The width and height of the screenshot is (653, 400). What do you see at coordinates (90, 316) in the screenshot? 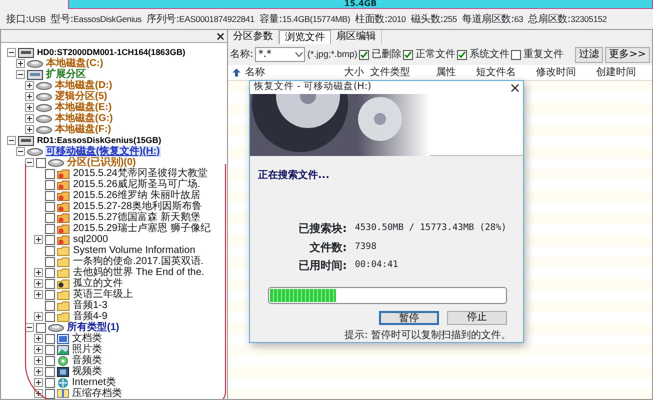
I see `tree-item: 音频4-9` at bounding box center [90, 316].